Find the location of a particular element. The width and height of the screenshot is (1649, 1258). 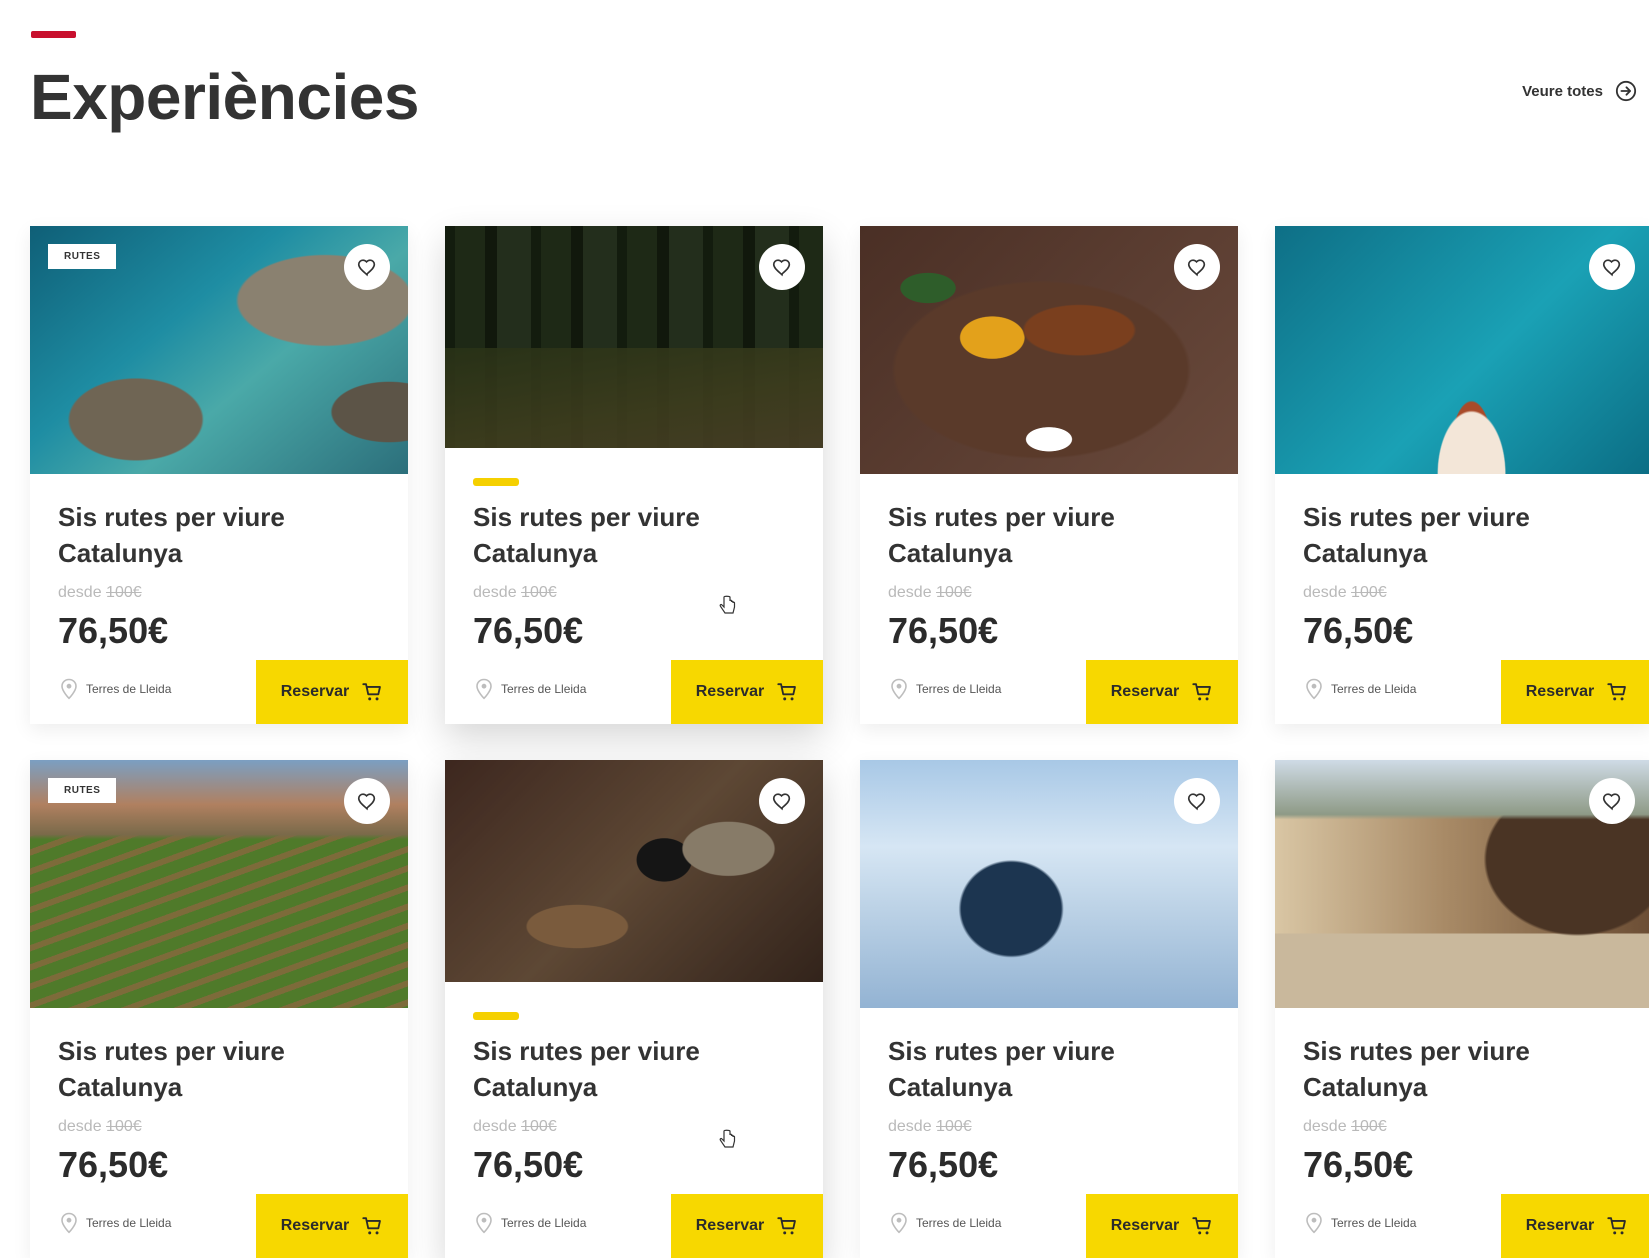

see-all-link: Veure totes is located at coordinates (1579, 91).